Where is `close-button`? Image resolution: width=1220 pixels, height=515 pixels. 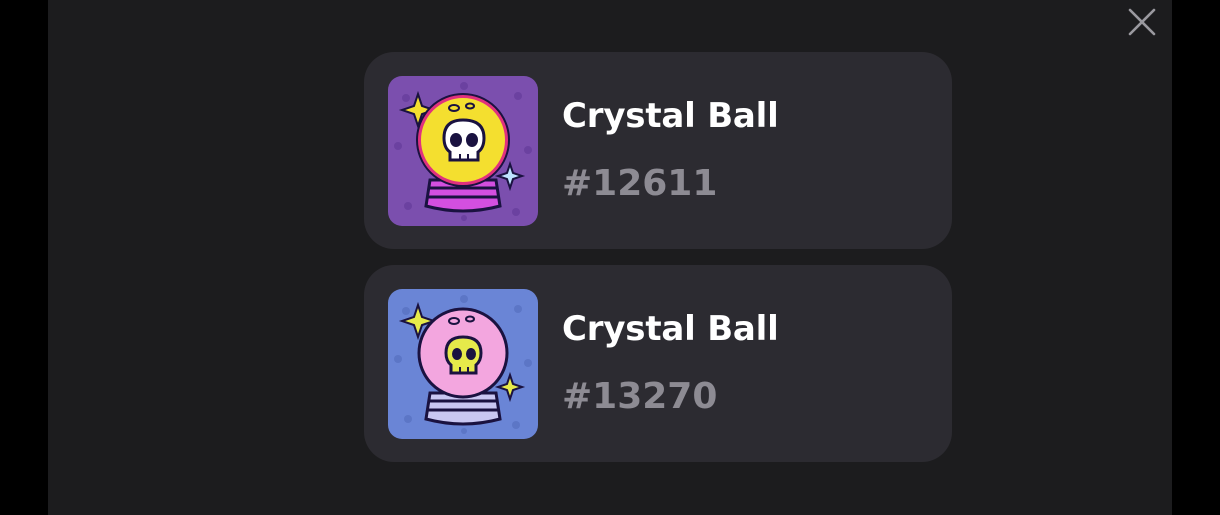
close-button is located at coordinates (1142, 22).